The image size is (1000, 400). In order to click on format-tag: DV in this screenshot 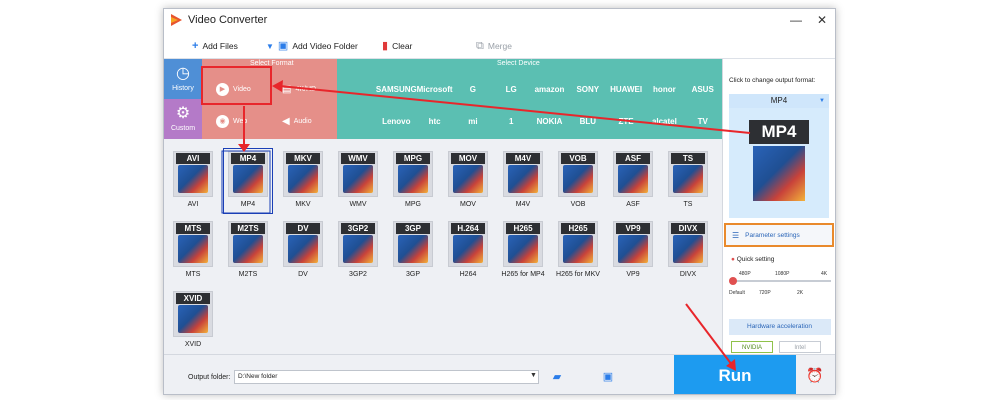, I will do `click(303, 228)`.